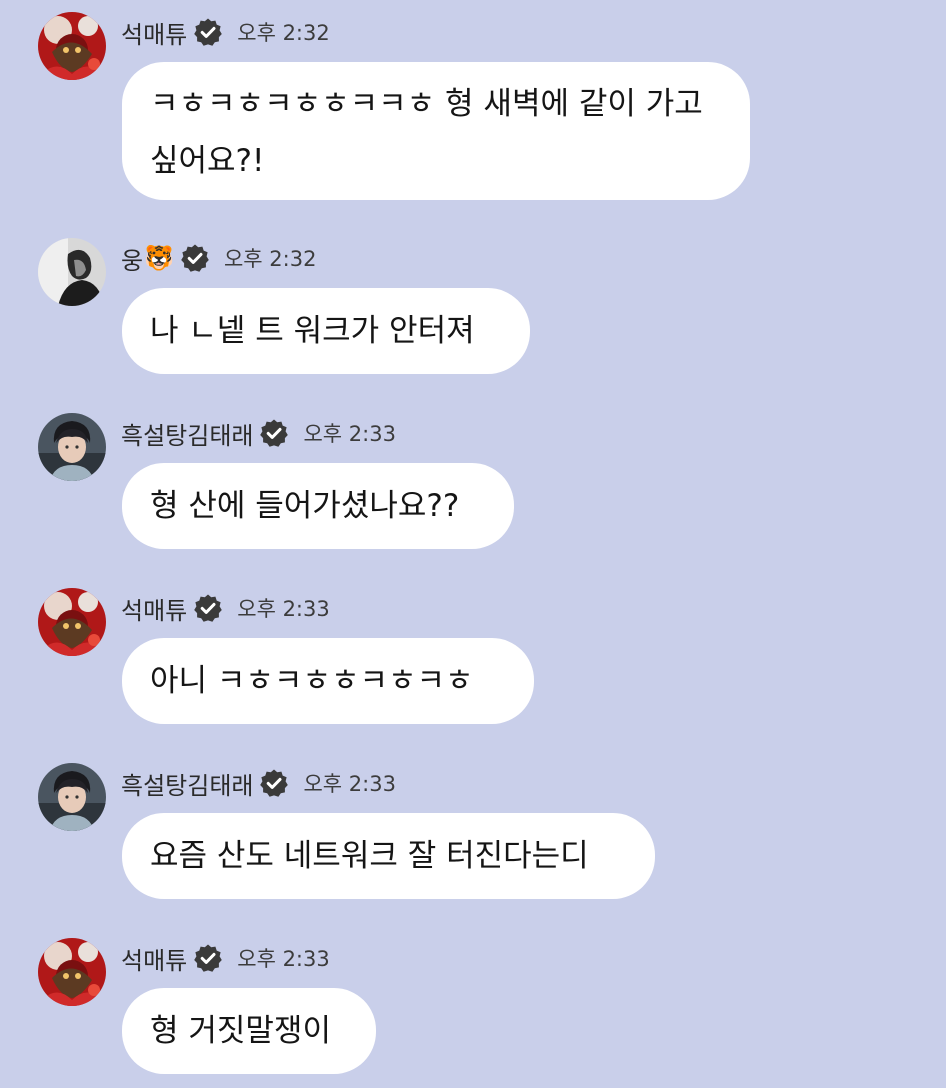 The width and height of the screenshot is (946, 1088). I want to click on sender-name: 웅, so click(132, 258).